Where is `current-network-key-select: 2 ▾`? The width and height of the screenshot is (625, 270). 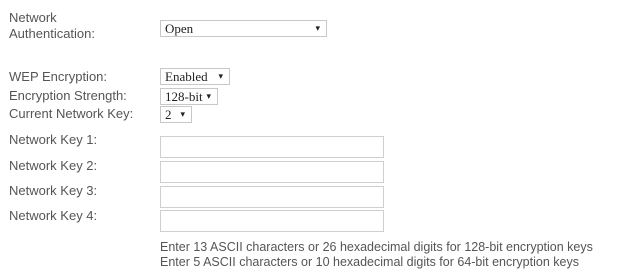 current-network-key-select: 2 ▾ is located at coordinates (176, 114).